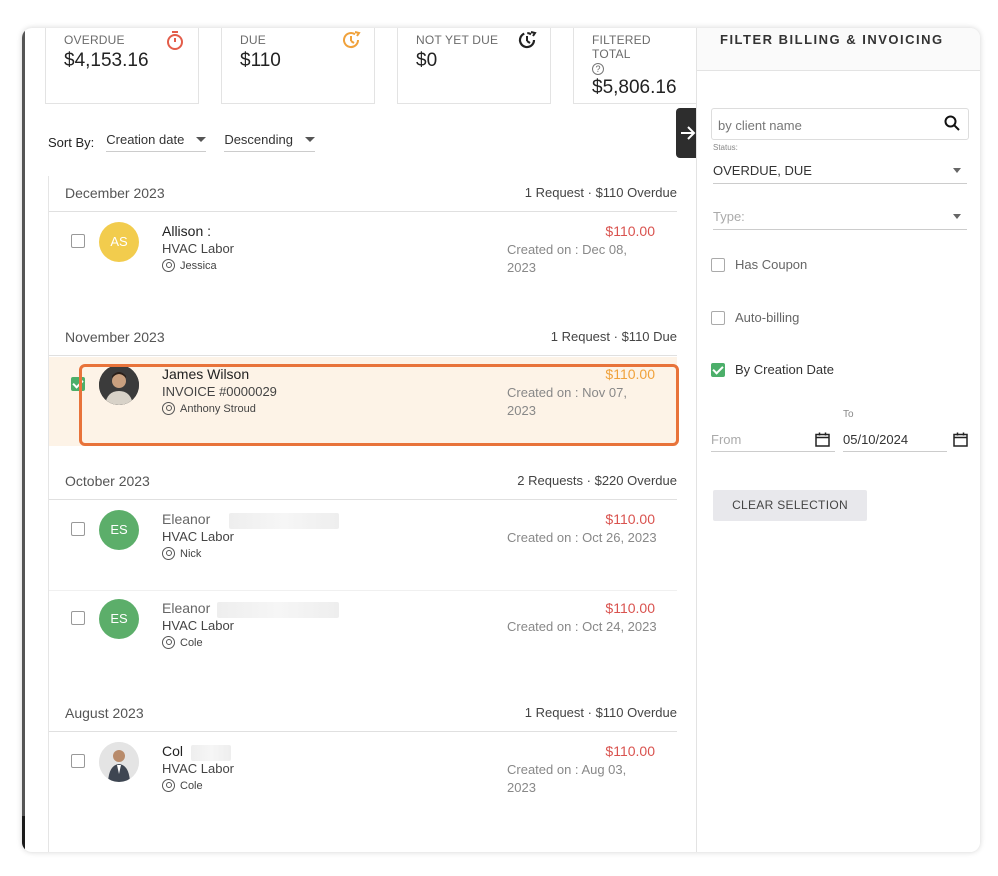 The height and width of the screenshot is (876, 998). Describe the element at coordinates (363, 194) in the screenshot. I see `group-header: December 2023 1 Request · $110 Overdue` at that location.